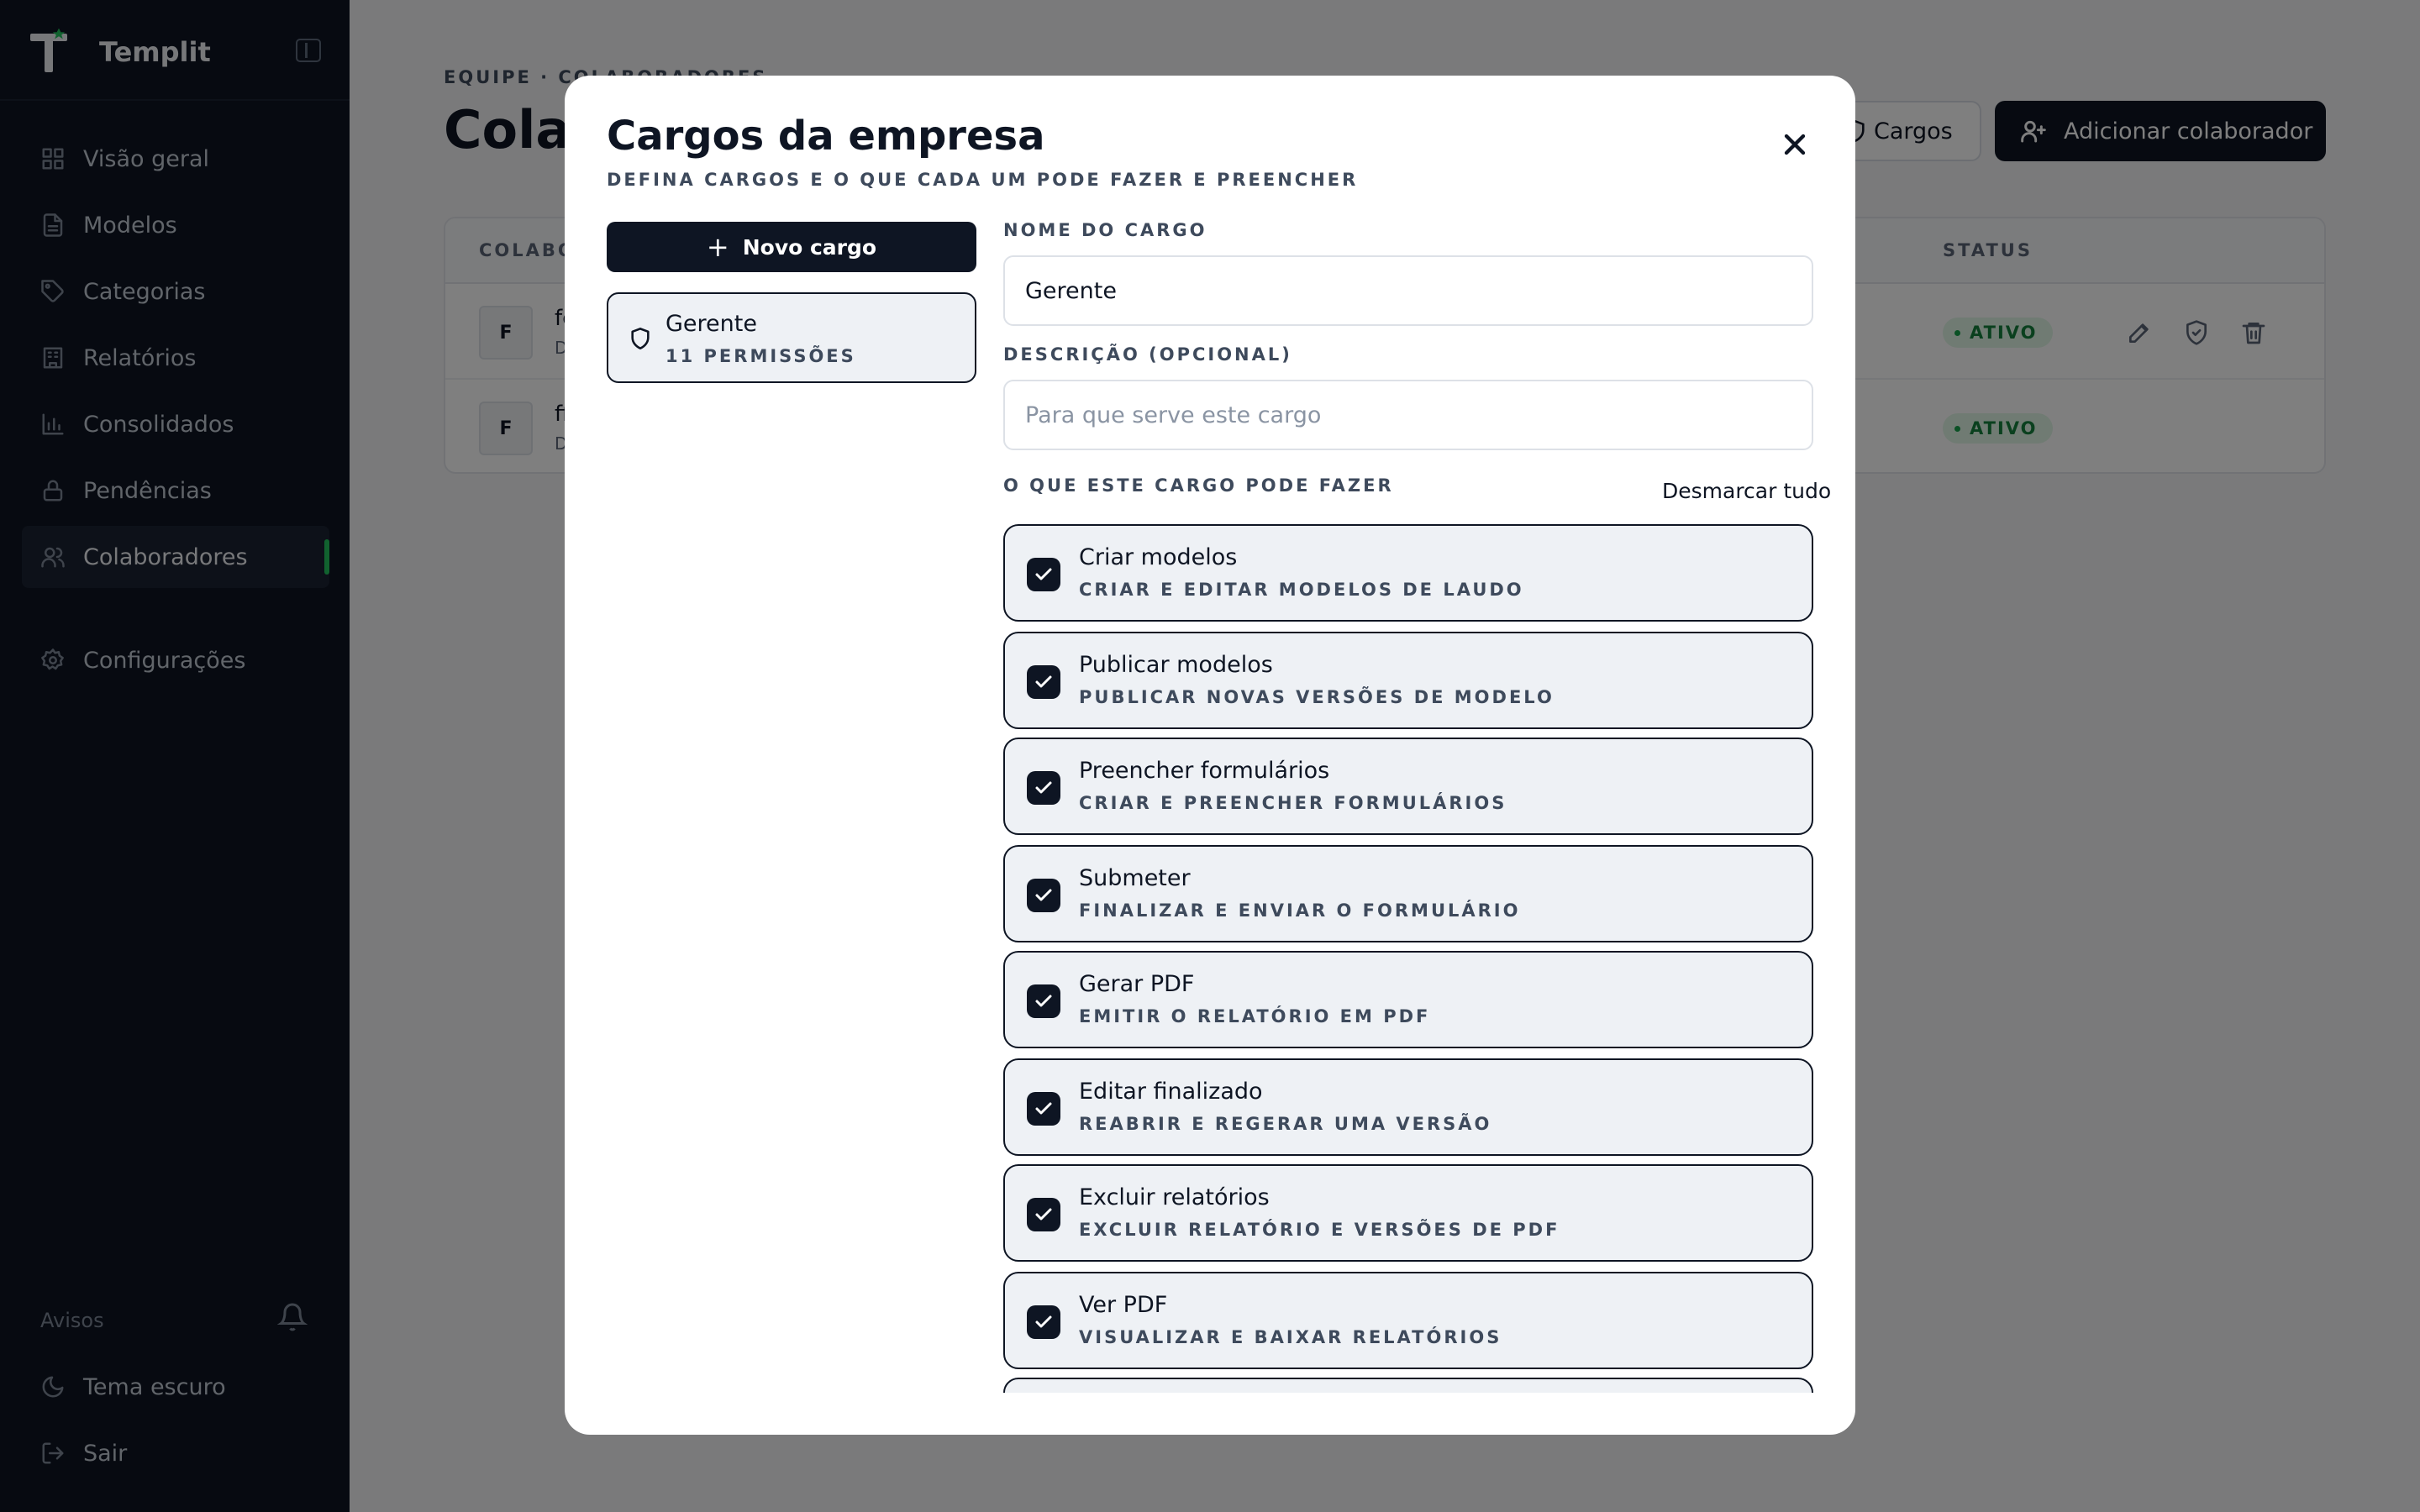 Image resolution: width=2420 pixels, height=1512 pixels. Describe the element at coordinates (641, 338) in the screenshot. I see `shield-icon` at that location.